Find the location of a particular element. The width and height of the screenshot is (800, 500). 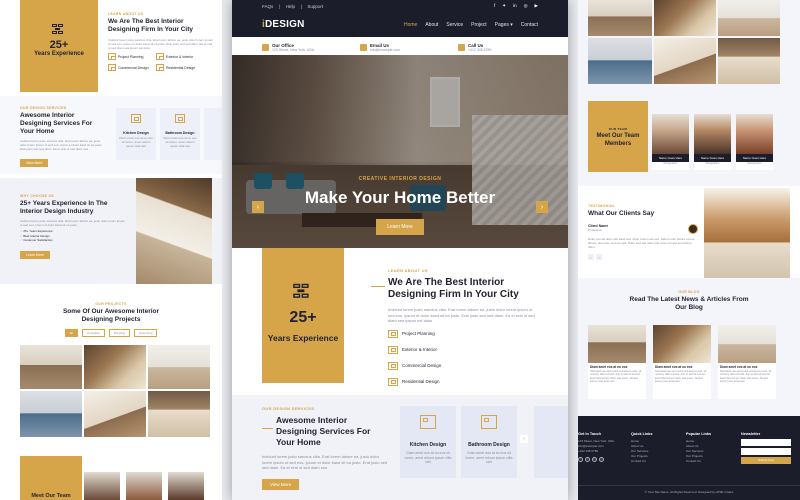

filter-all: All is located at coordinates (71, 333).